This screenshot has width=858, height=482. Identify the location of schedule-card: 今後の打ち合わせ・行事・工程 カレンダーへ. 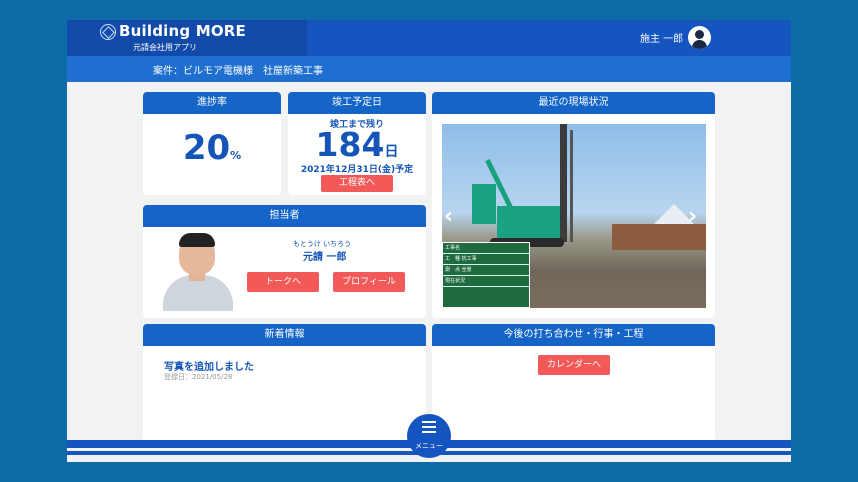
(573, 383).